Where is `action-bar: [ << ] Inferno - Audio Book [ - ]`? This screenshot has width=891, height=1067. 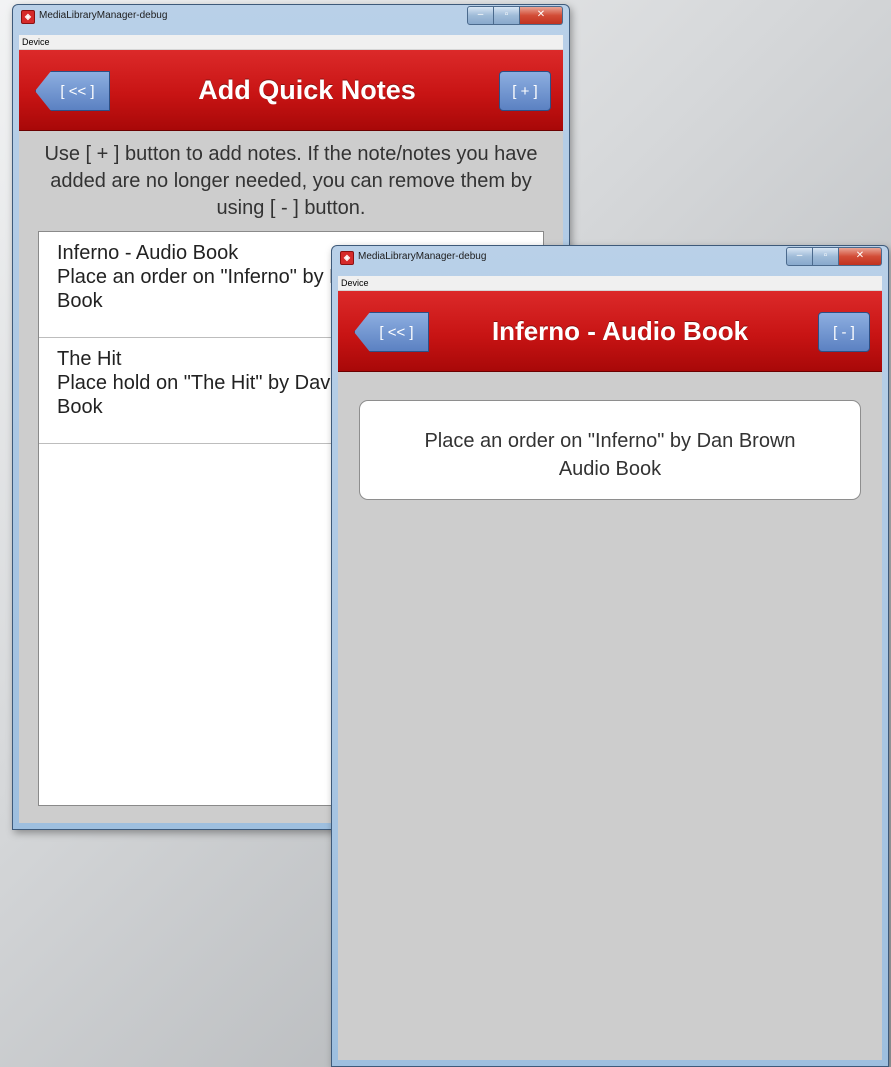
action-bar: [ << ] Inferno - Audio Book [ - ] is located at coordinates (610, 331).